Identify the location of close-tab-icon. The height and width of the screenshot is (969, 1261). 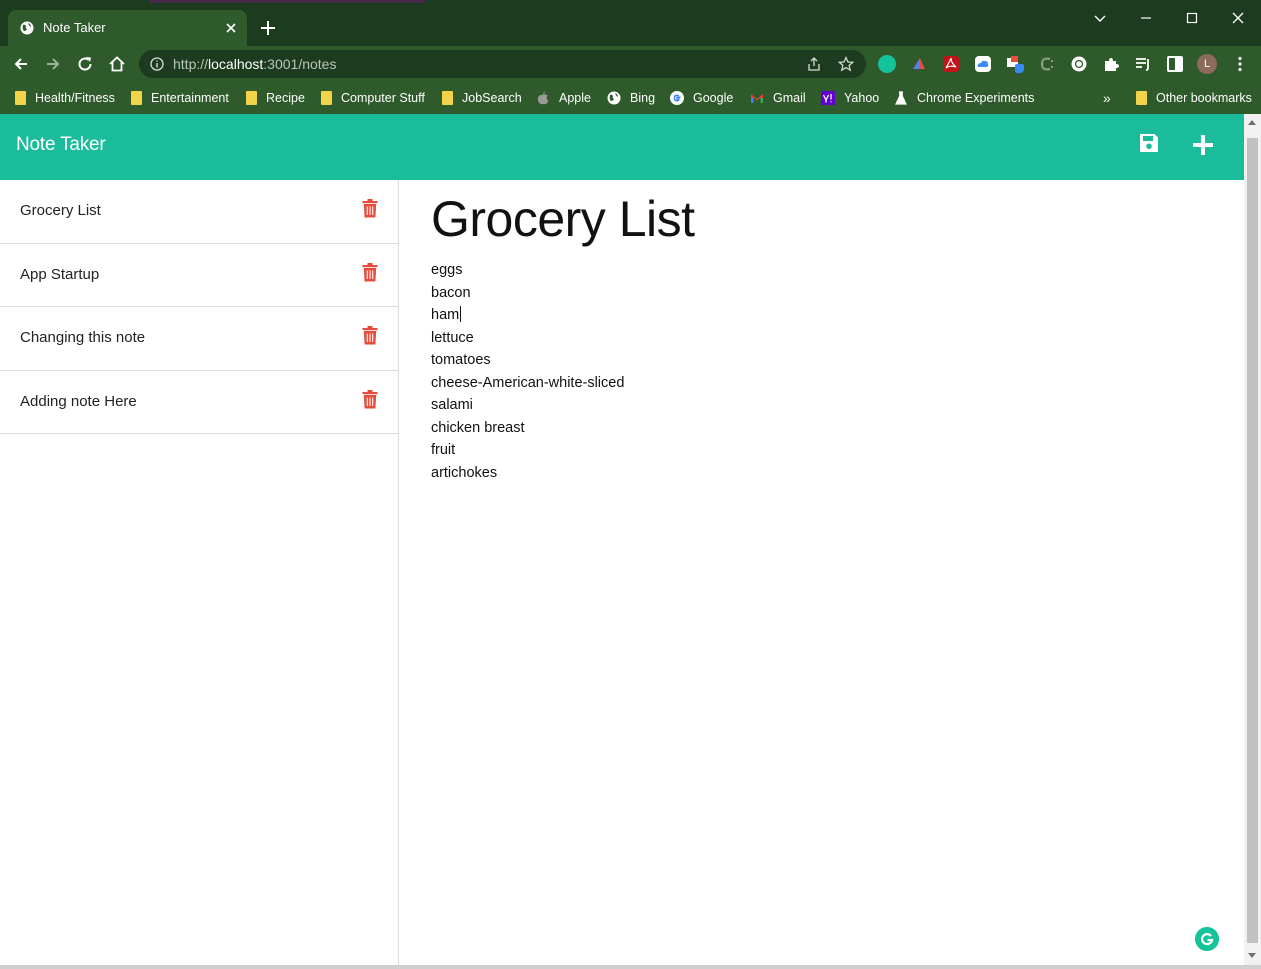
(231, 28).